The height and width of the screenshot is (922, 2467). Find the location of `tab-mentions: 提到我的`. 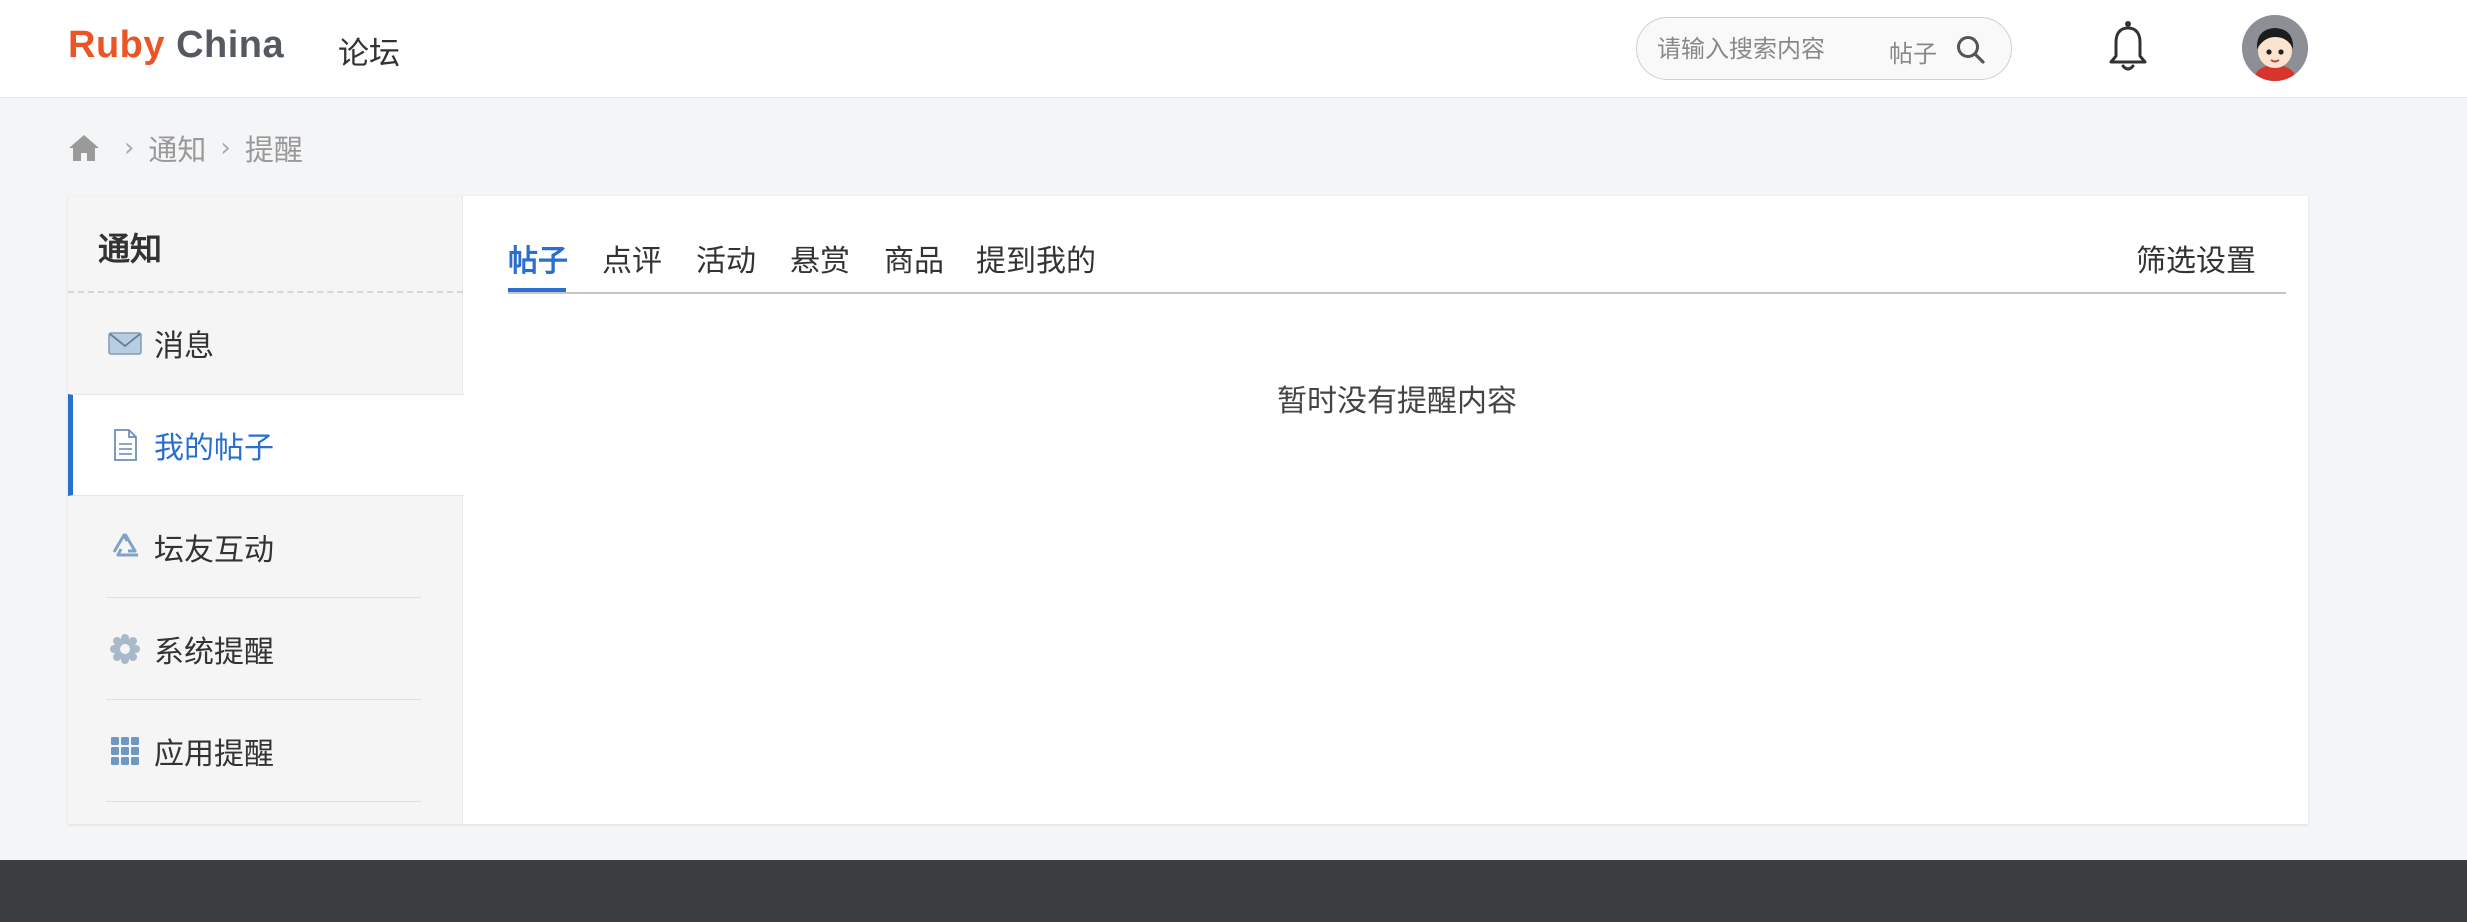

tab-mentions: 提到我的 is located at coordinates (1036, 258).